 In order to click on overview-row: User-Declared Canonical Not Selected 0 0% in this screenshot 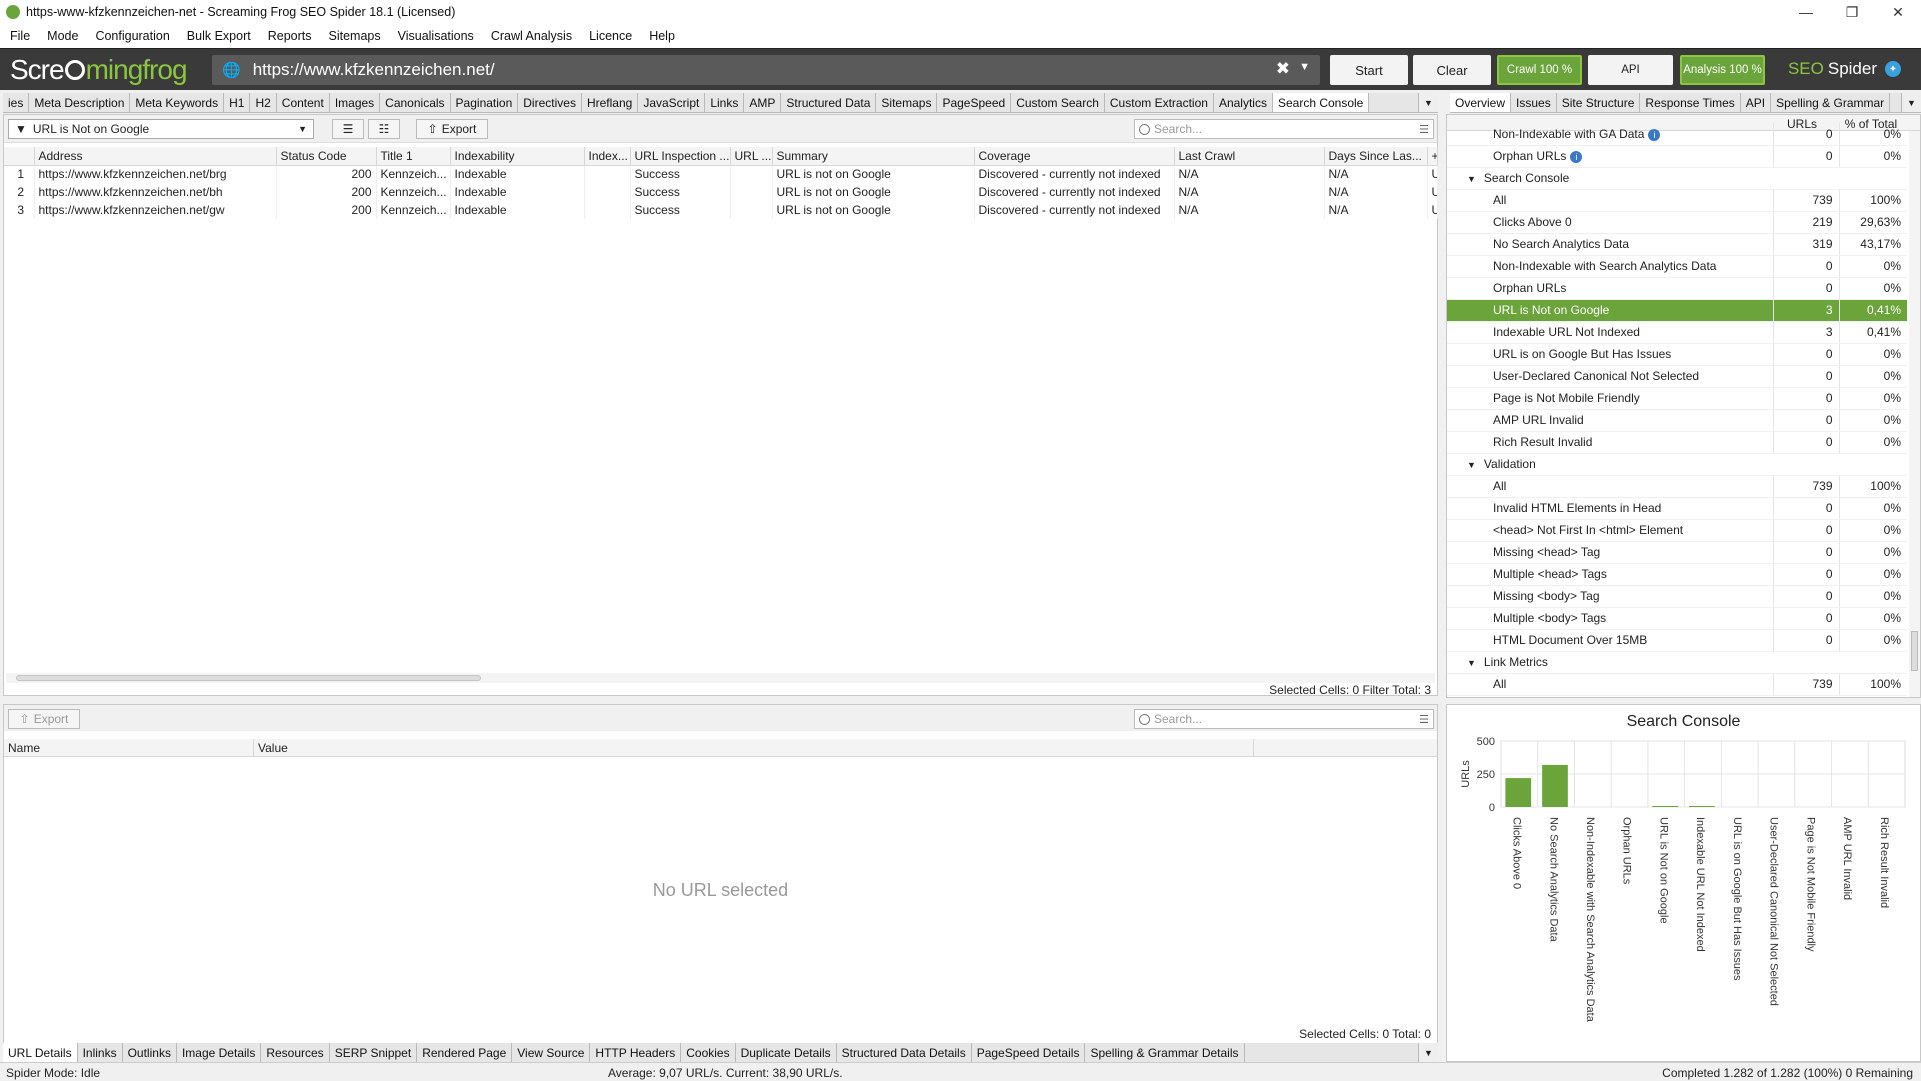, I will do `click(1677, 376)`.